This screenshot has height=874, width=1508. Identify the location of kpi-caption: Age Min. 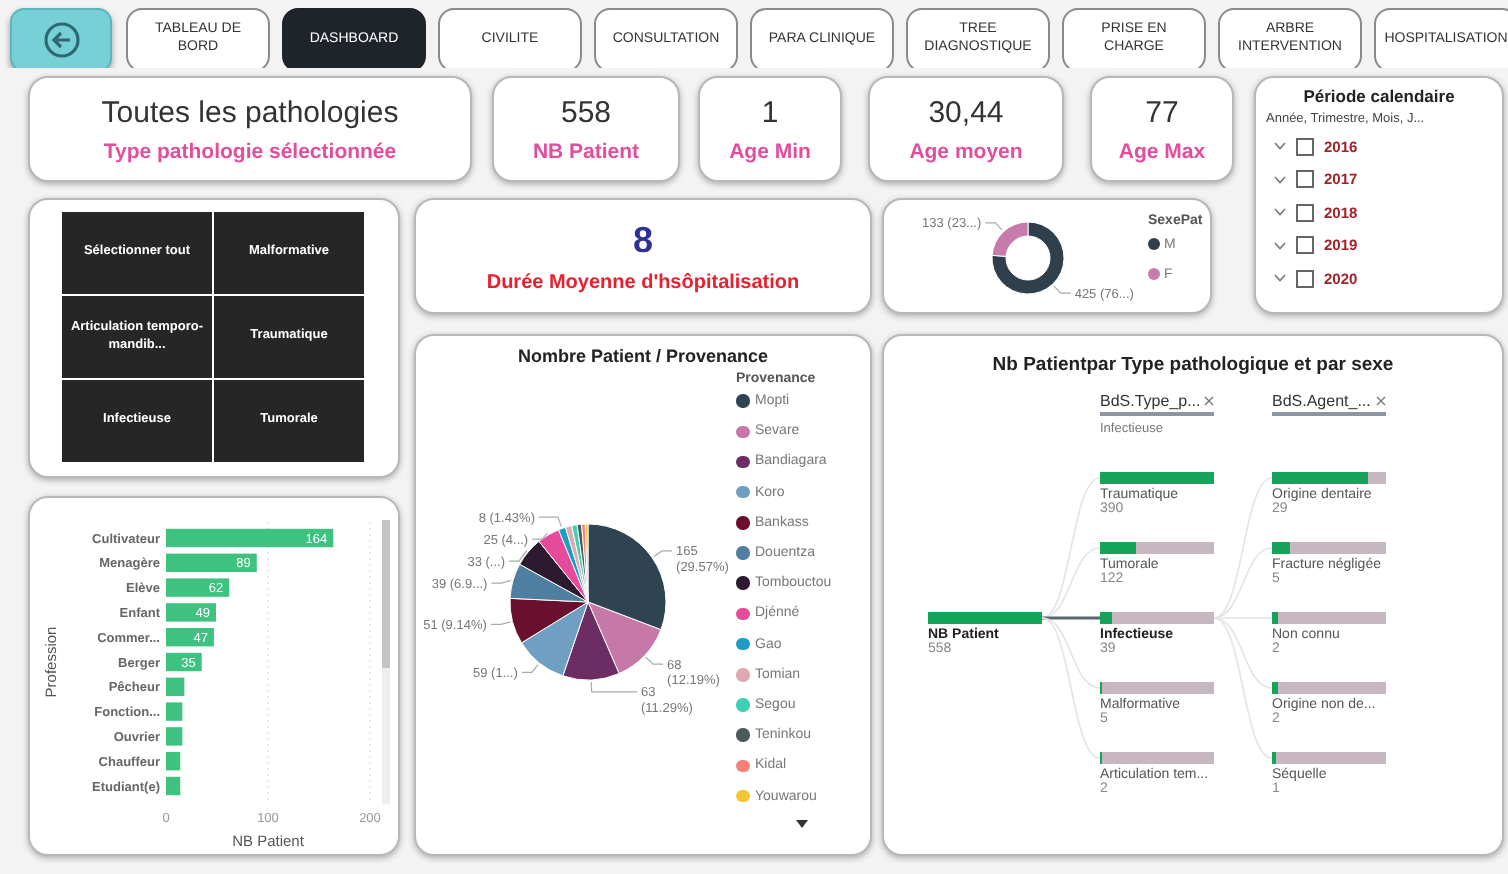
(770, 151).